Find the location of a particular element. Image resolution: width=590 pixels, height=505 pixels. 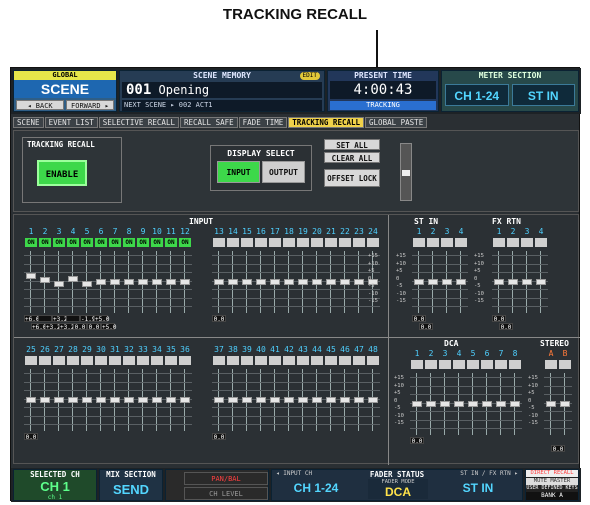

pan-bal-button: PAN/BAL is located at coordinates (226, 478).